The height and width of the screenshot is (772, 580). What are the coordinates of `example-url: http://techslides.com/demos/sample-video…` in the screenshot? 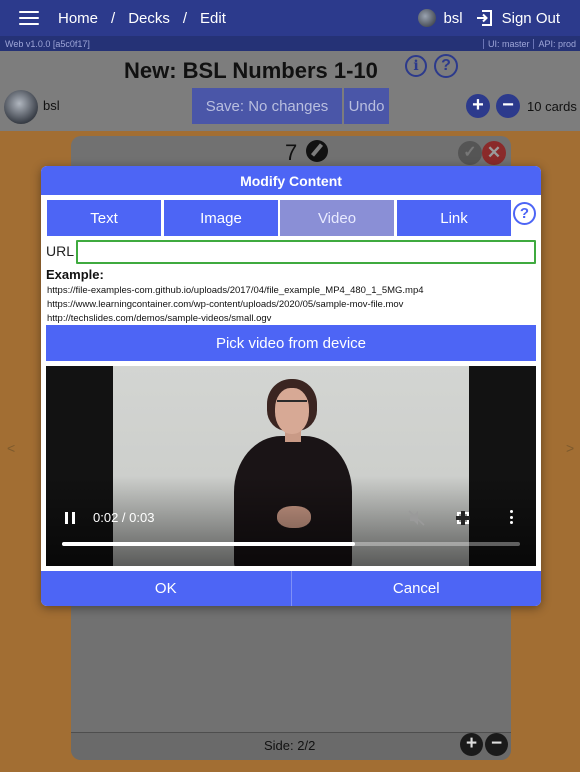 It's located at (159, 318).